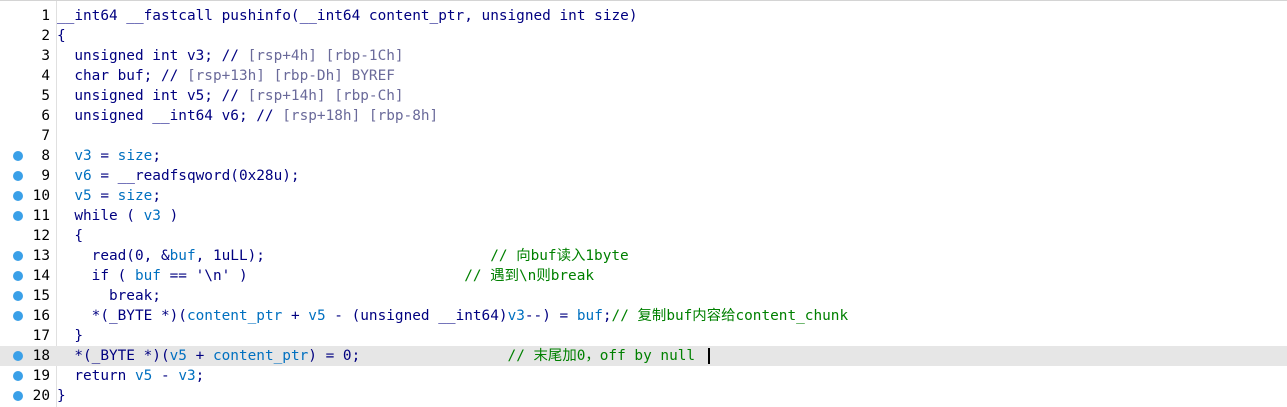  I want to click on code-line: 12 {, so click(643, 236).